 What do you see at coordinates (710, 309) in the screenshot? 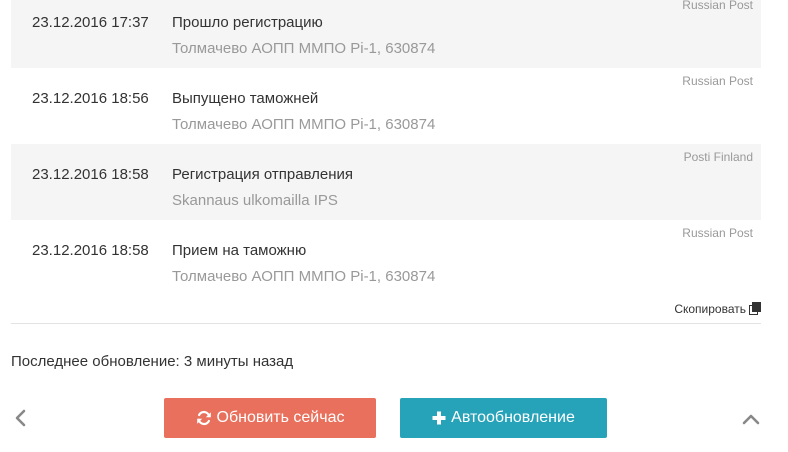
I see `copy-label: Скопировать` at bounding box center [710, 309].